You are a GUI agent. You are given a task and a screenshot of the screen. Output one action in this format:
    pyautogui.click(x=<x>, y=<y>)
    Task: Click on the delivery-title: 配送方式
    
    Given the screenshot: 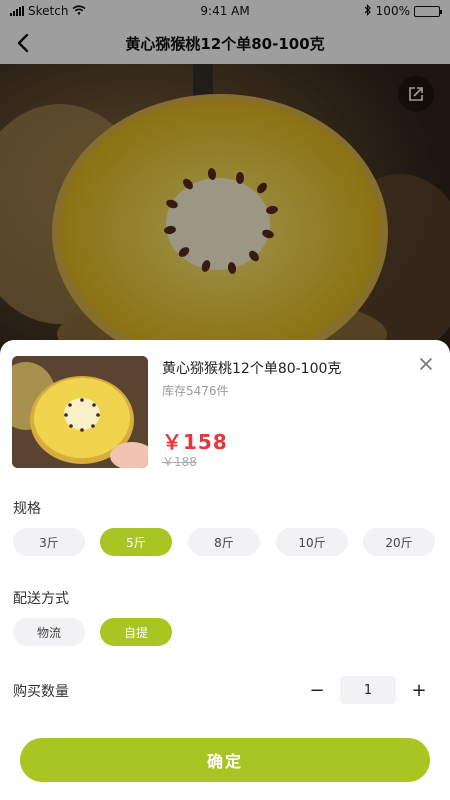 What is the action you would take?
    pyautogui.click(x=41, y=599)
    